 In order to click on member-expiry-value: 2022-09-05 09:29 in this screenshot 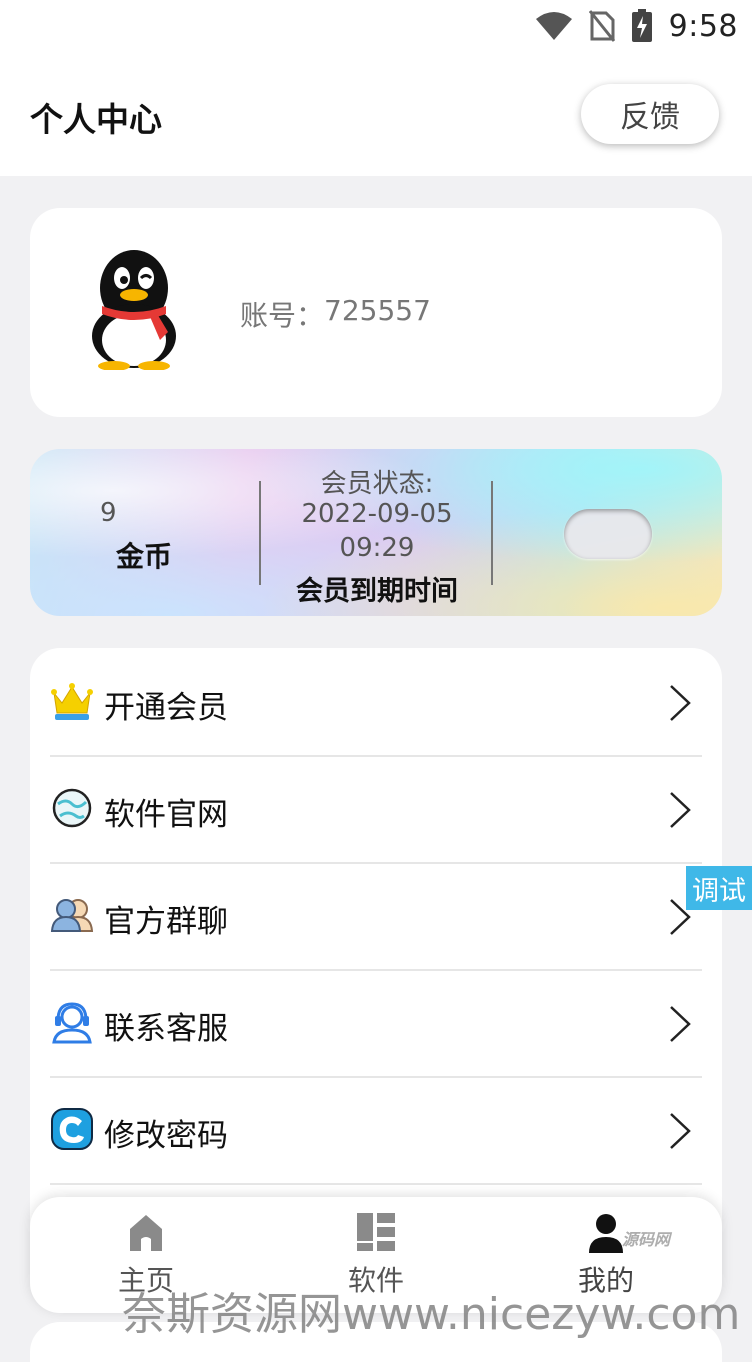, I will do `click(377, 531)`.